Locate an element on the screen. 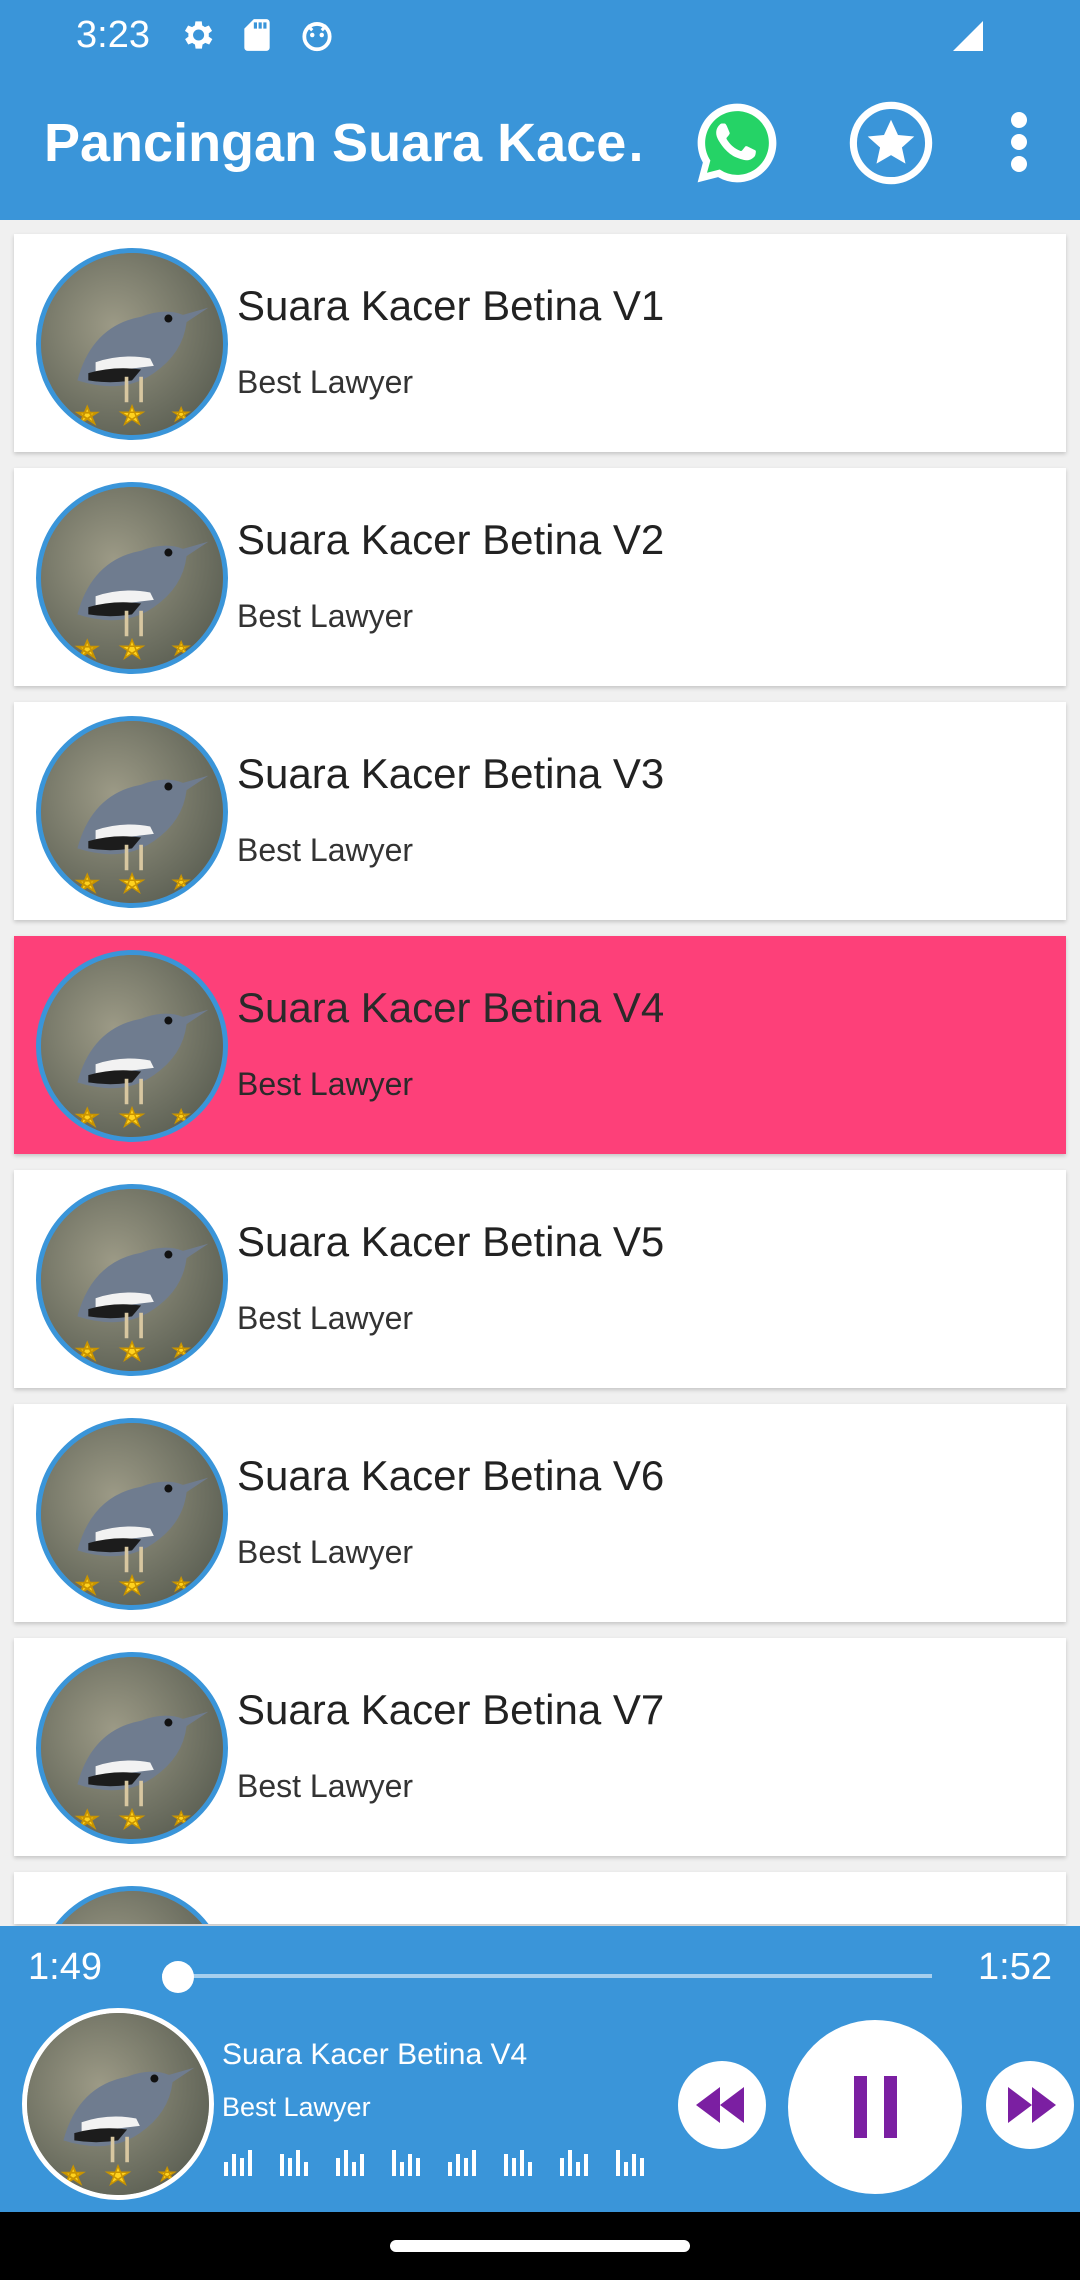 The height and width of the screenshot is (2280, 1080). pause-icon is located at coordinates (875, 2107).